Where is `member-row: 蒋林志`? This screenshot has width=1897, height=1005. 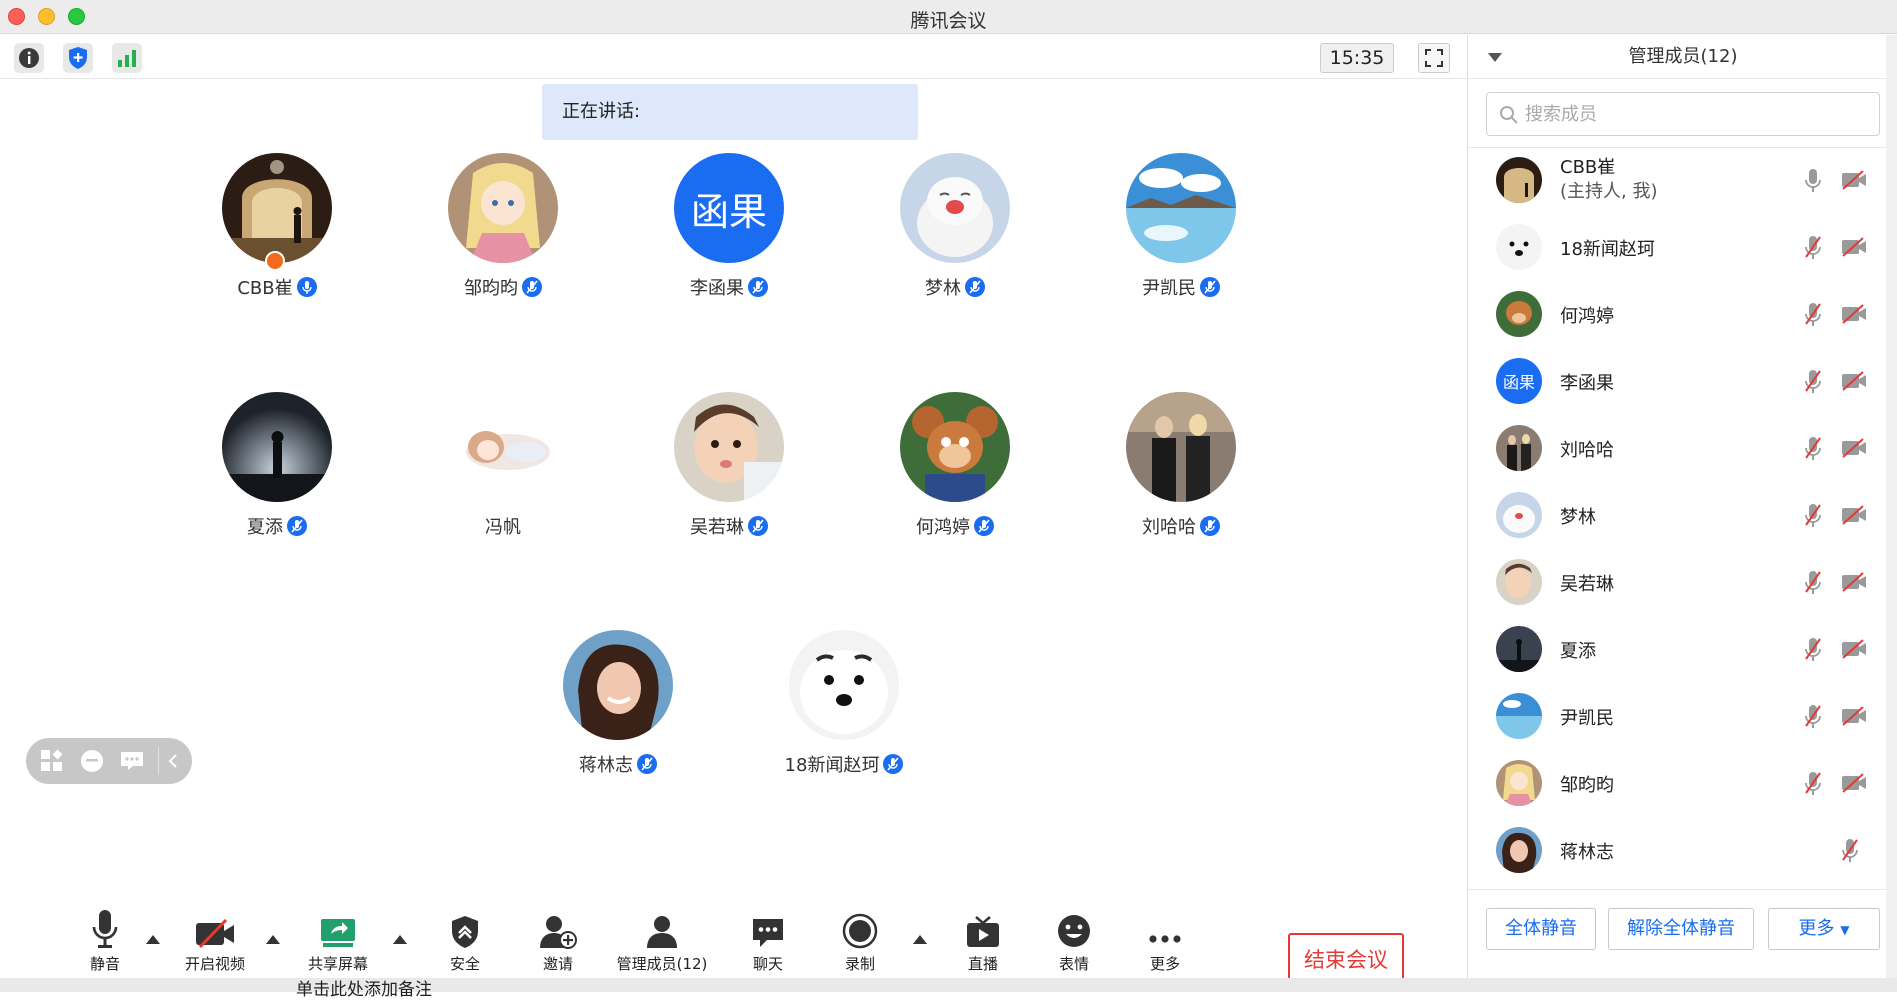
member-row: 蒋林志 is located at coordinates (1682, 851).